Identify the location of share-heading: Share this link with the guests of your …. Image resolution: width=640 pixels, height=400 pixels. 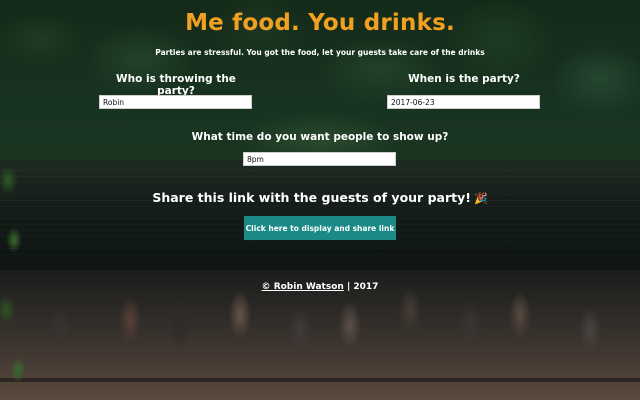
(320, 197).